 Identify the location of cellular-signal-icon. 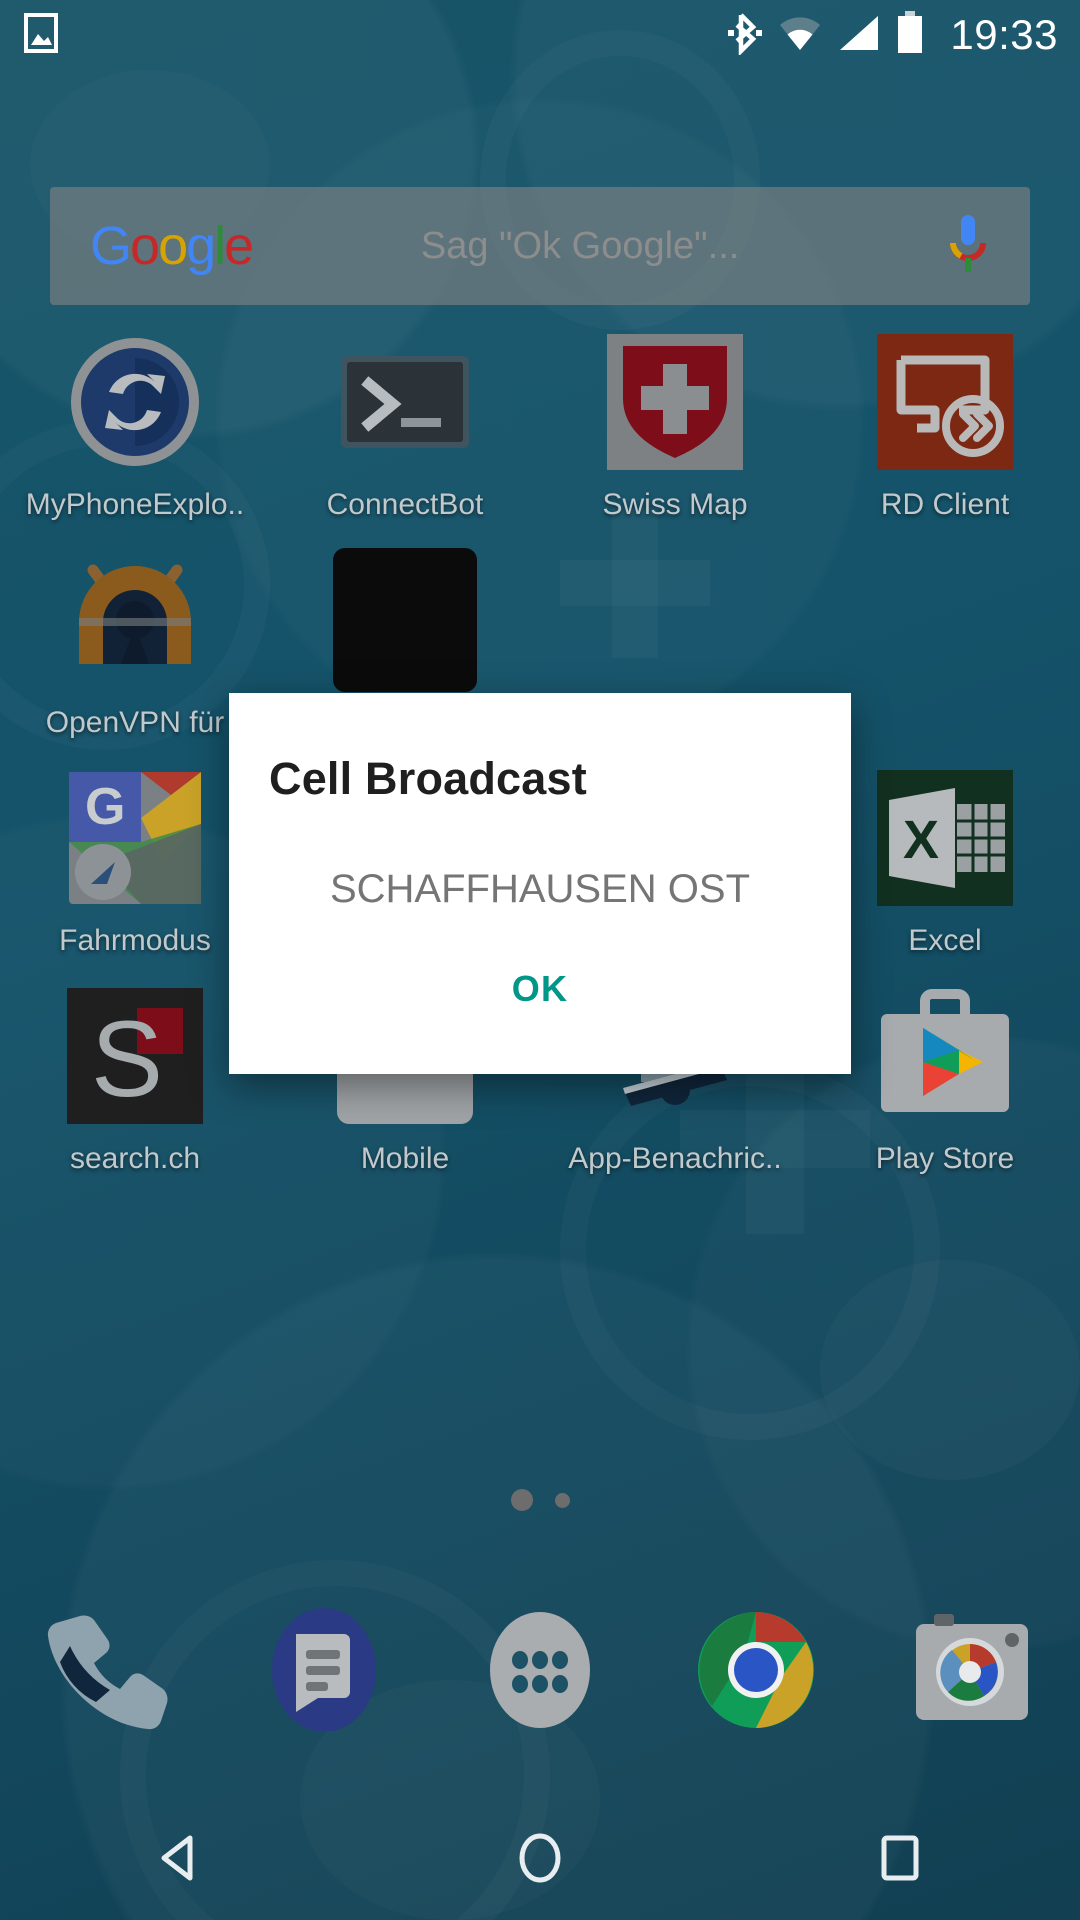
(859, 35).